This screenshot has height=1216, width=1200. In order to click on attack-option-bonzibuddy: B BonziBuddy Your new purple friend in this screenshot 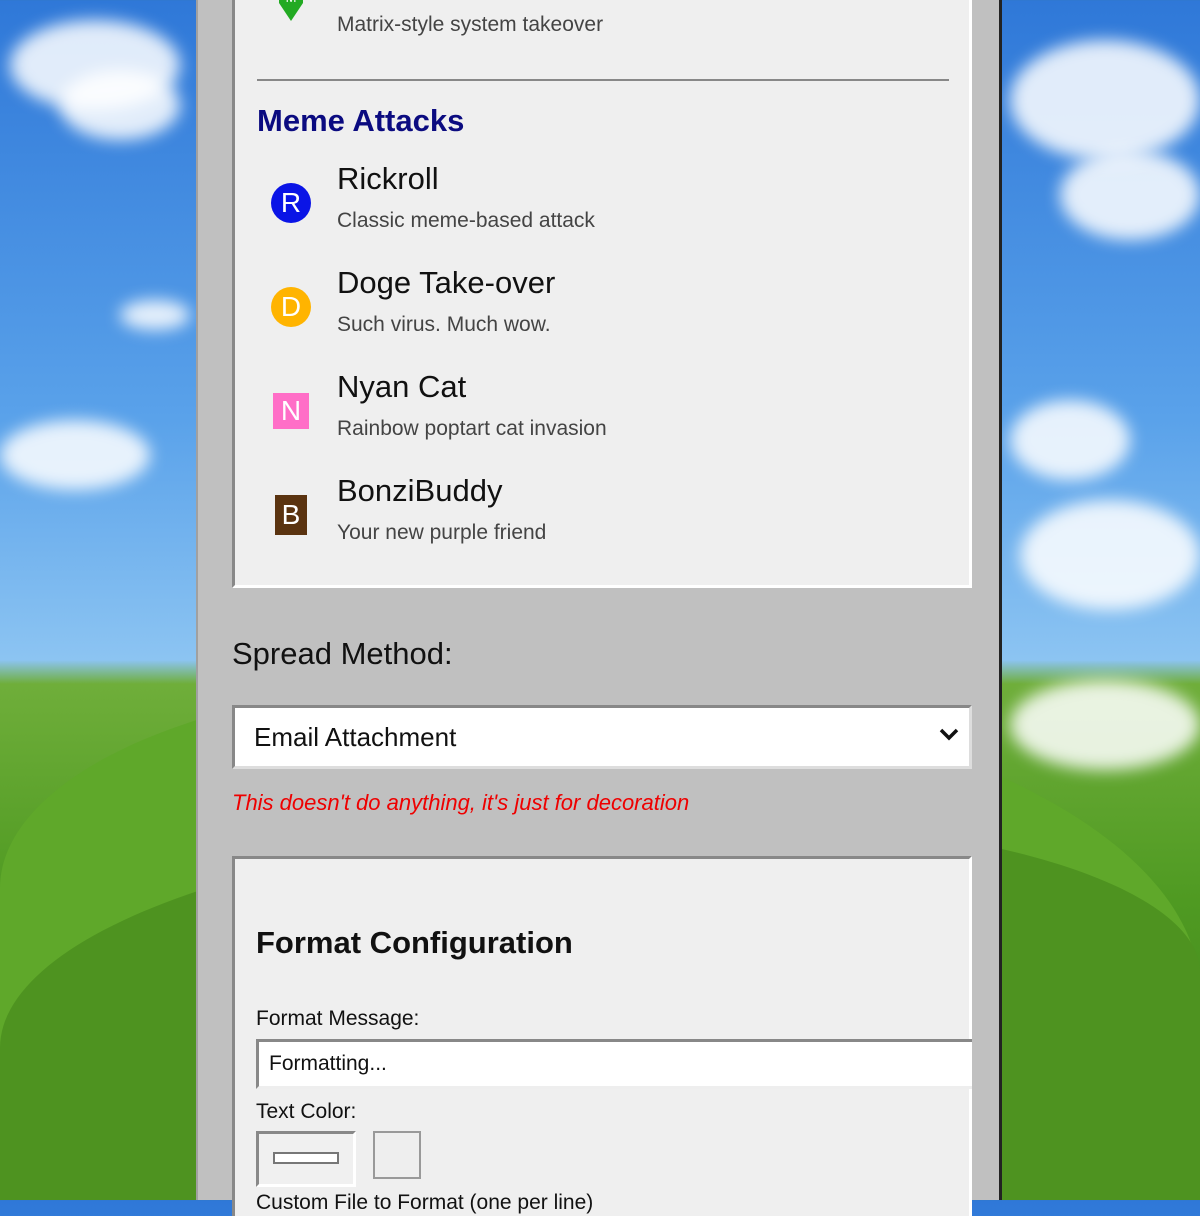, I will do `click(602, 521)`.